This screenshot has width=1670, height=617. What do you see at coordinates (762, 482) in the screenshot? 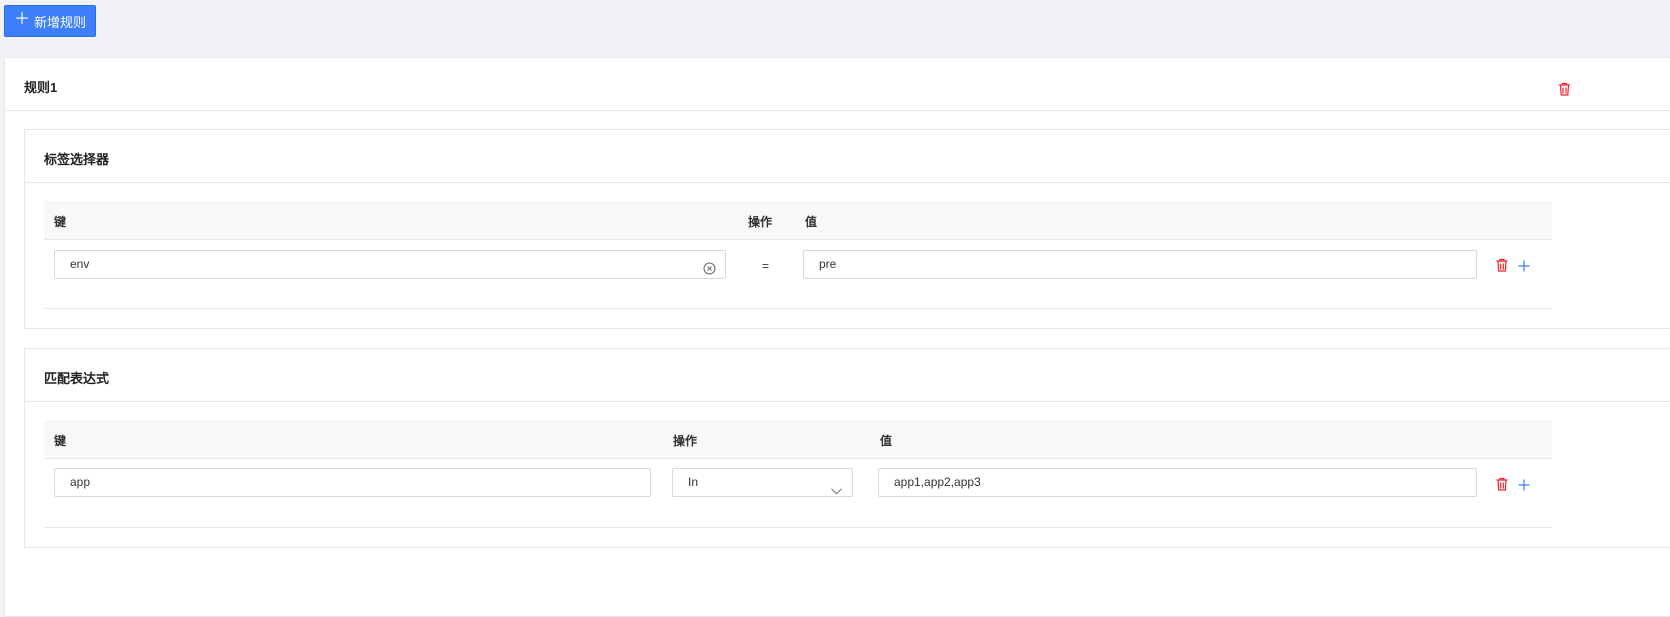
I see `operator-select: In` at bounding box center [762, 482].